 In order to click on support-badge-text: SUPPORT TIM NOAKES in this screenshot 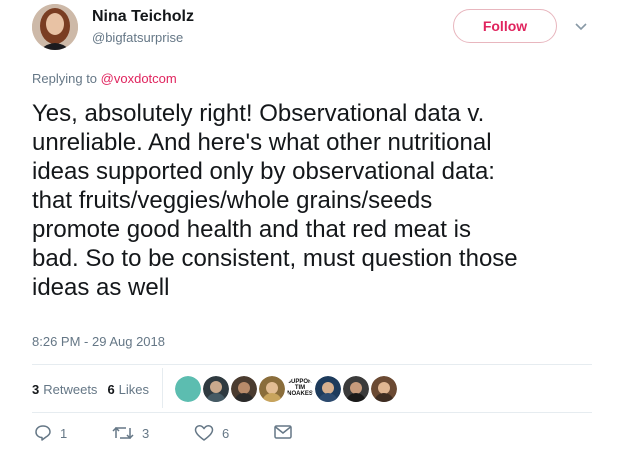, I will do `click(300, 388)`.